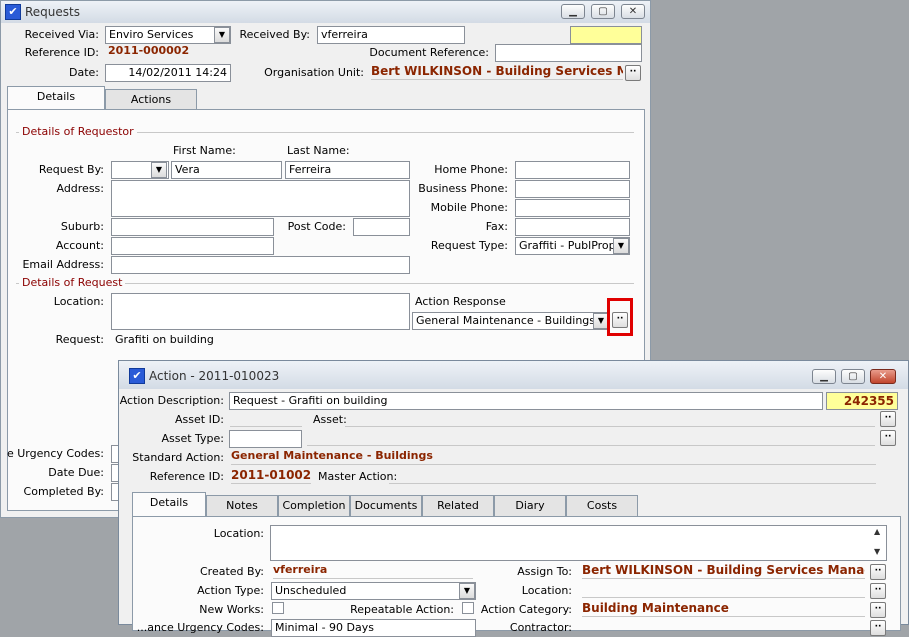  Describe the element at coordinates (723, 590) in the screenshot. I see `location2-value` at that location.